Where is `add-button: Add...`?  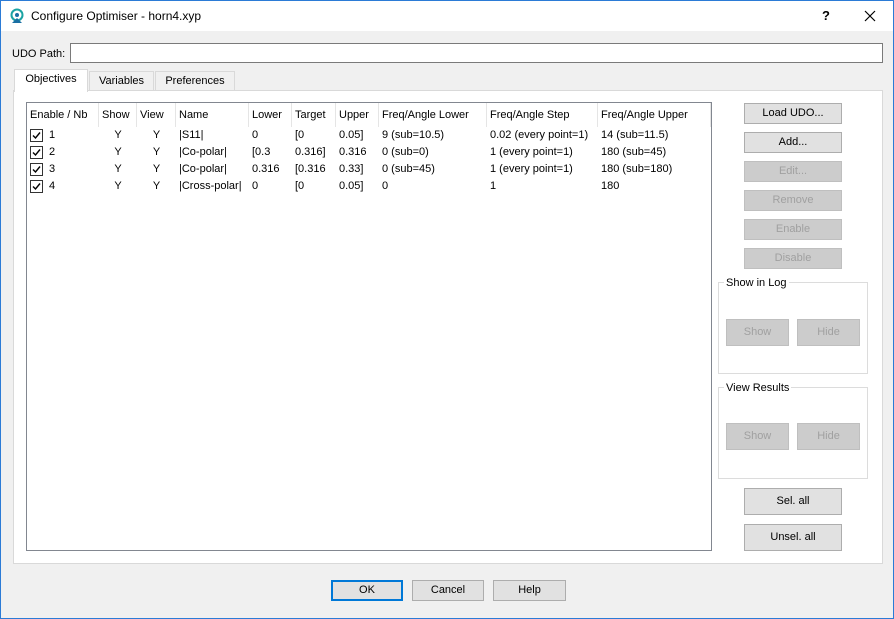
add-button: Add... is located at coordinates (793, 142).